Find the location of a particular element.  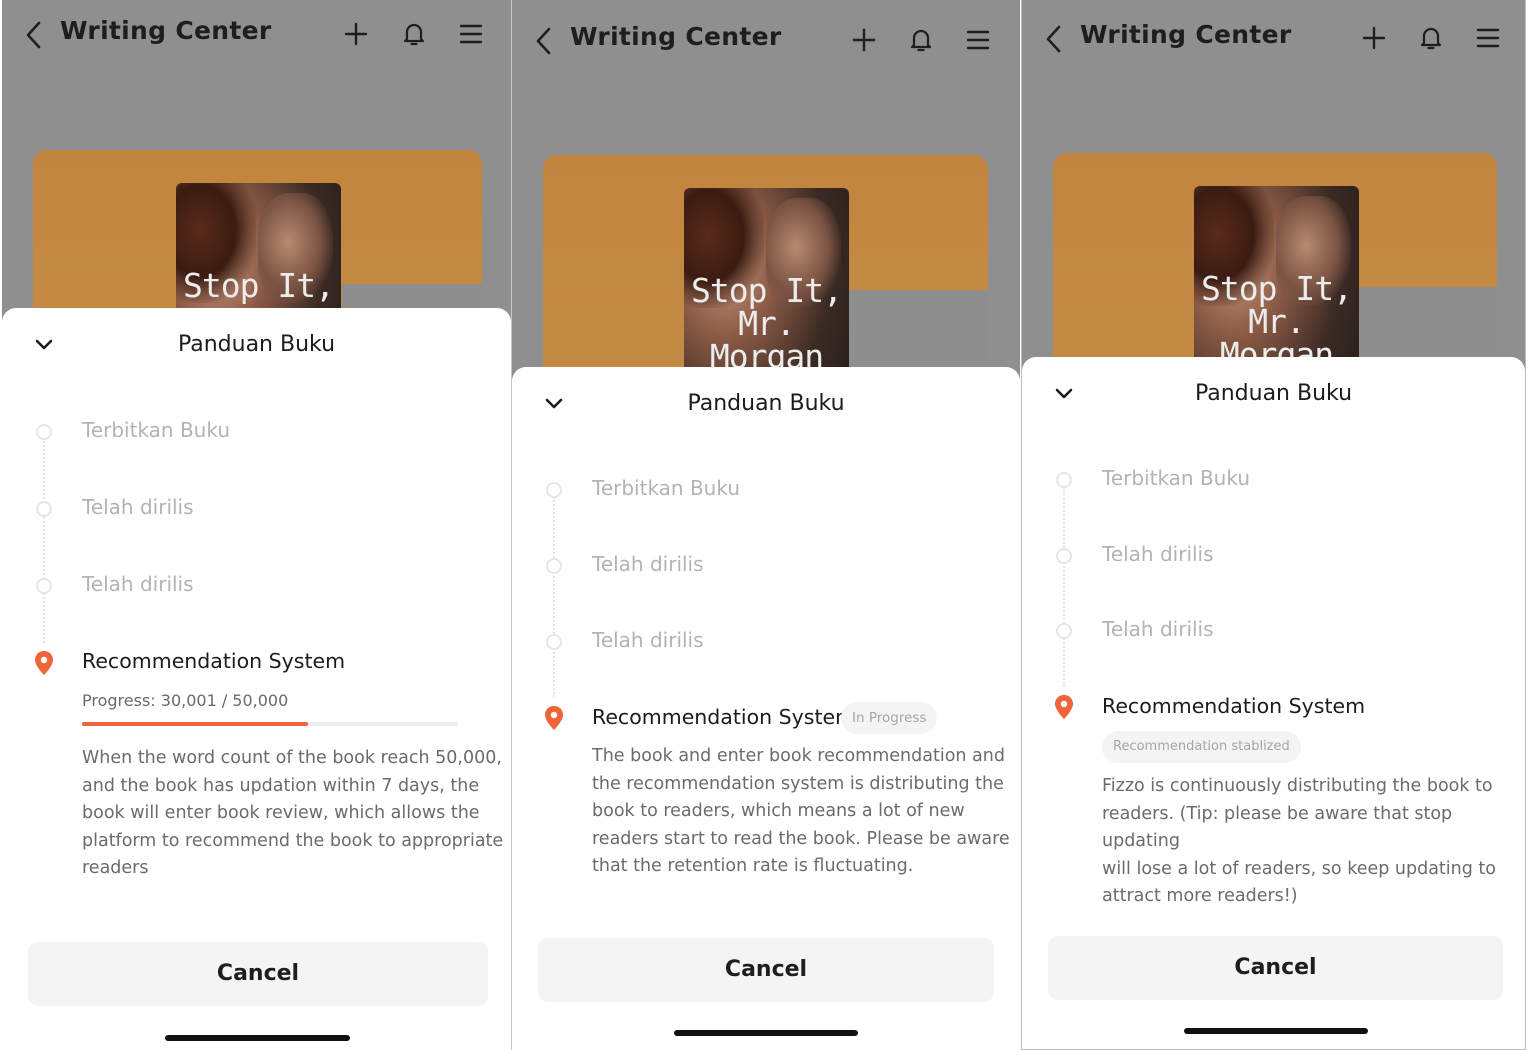

progress-bar-fill is located at coordinates (195, 724).